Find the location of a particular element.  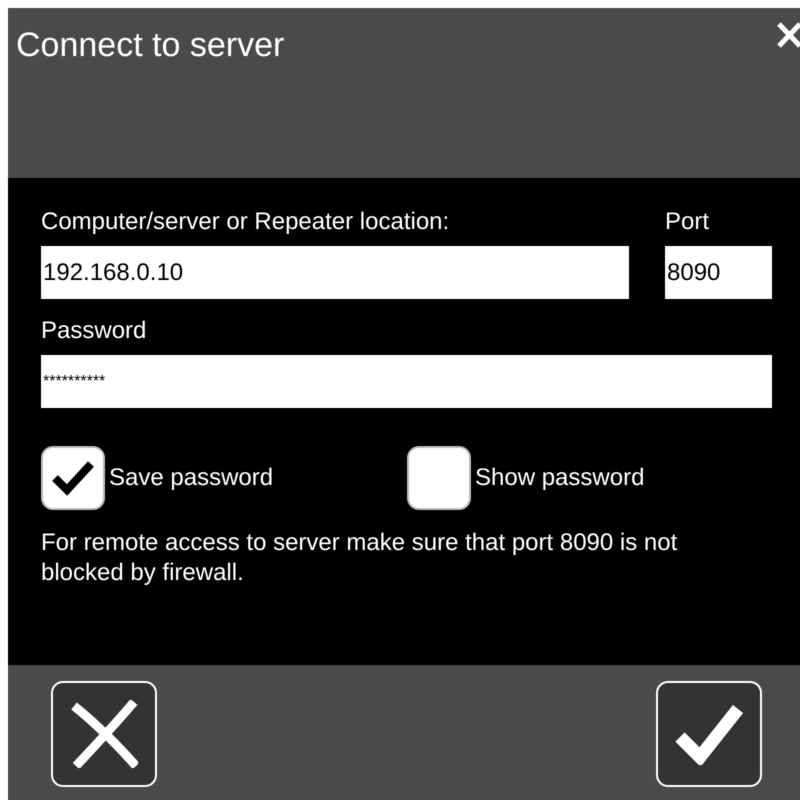

note-text: For remote access to server make sure that port 8090 is not blocked by firewall. is located at coordinates (359, 558).